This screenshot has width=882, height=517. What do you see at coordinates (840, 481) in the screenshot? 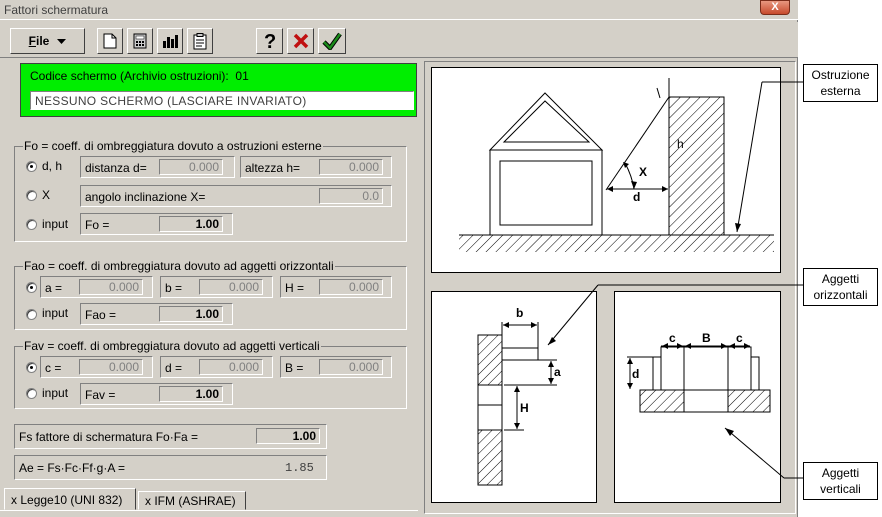
I see `callout-aggetti-verticali: Aggetti verticali` at bounding box center [840, 481].